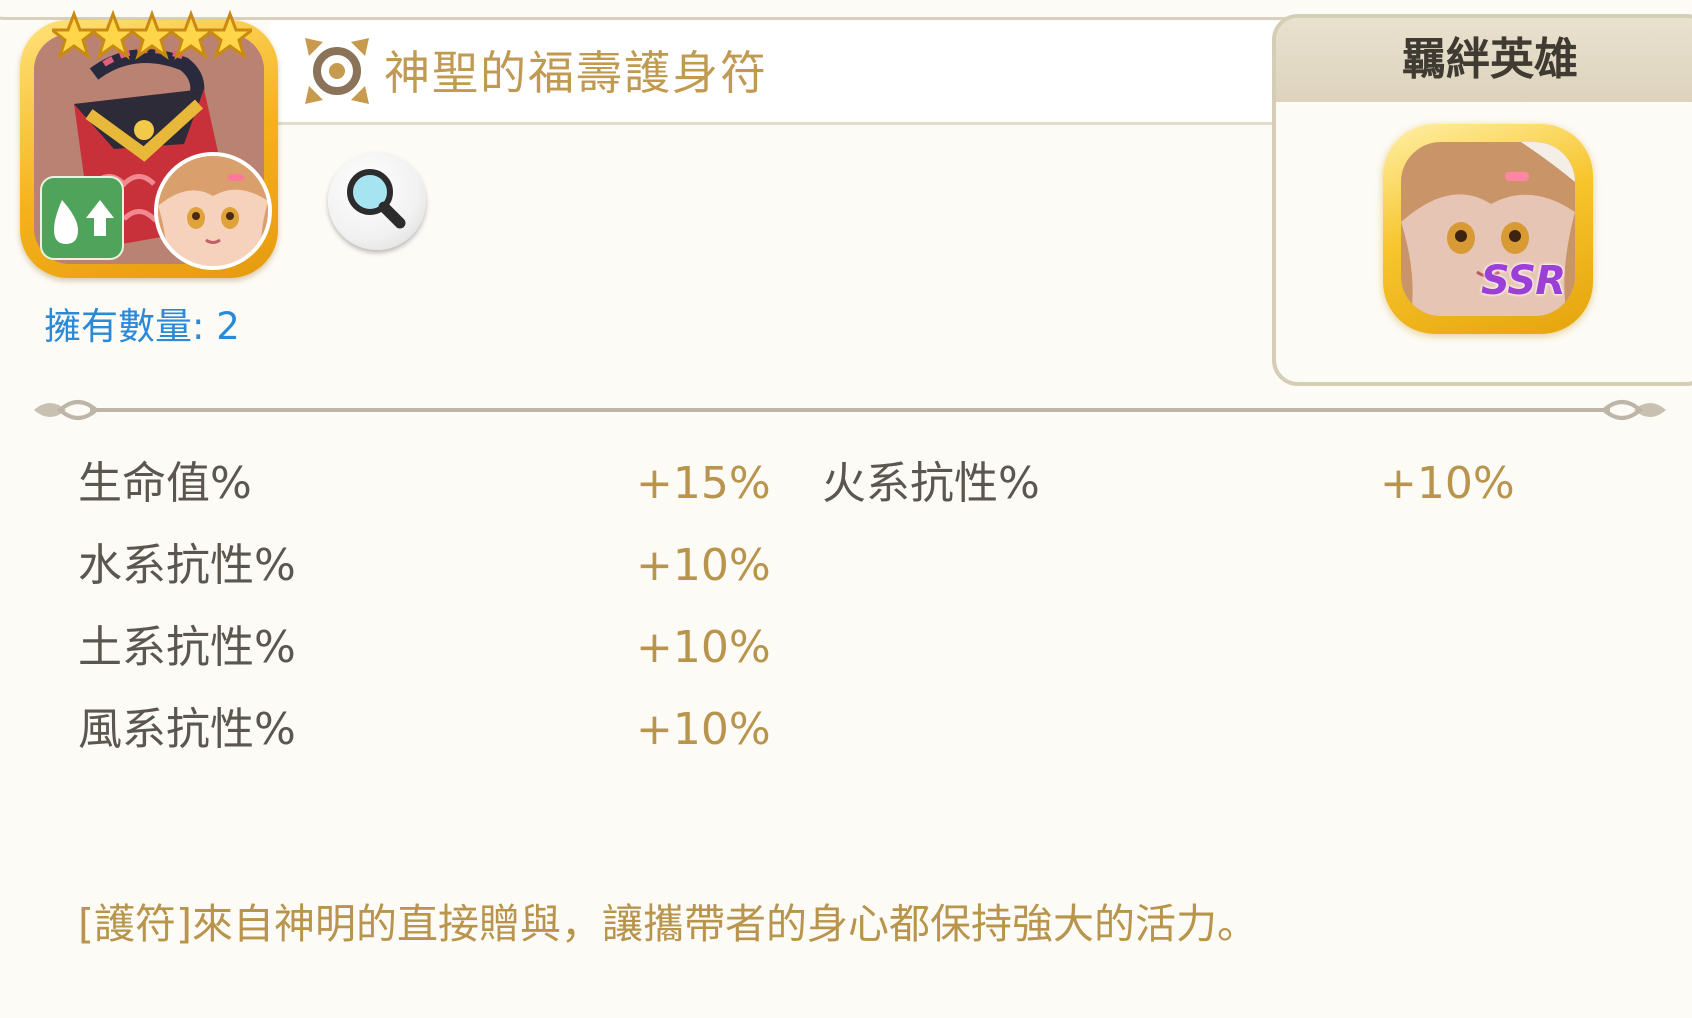 This screenshot has width=1692, height=1018. I want to click on stat-value-earth-res: +10%, so click(703, 647).